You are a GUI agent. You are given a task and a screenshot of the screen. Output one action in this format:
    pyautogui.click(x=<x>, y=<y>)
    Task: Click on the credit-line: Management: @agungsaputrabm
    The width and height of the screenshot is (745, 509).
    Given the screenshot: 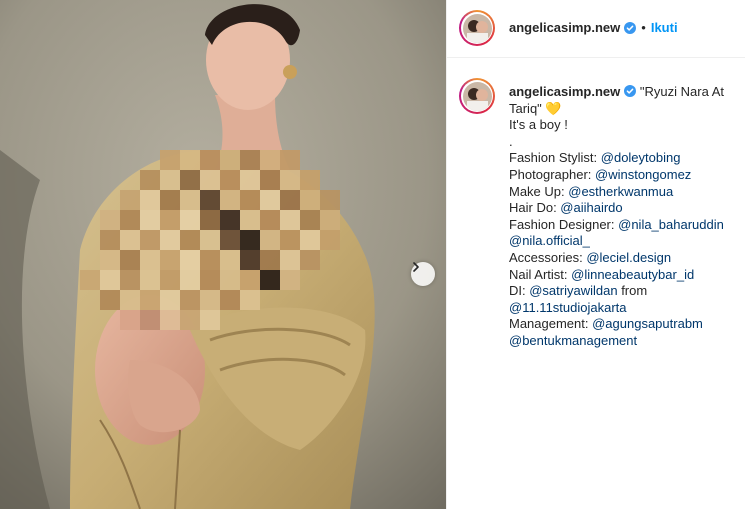 What is the action you would take?
    pyautogui.click(x=623, y=324)
    